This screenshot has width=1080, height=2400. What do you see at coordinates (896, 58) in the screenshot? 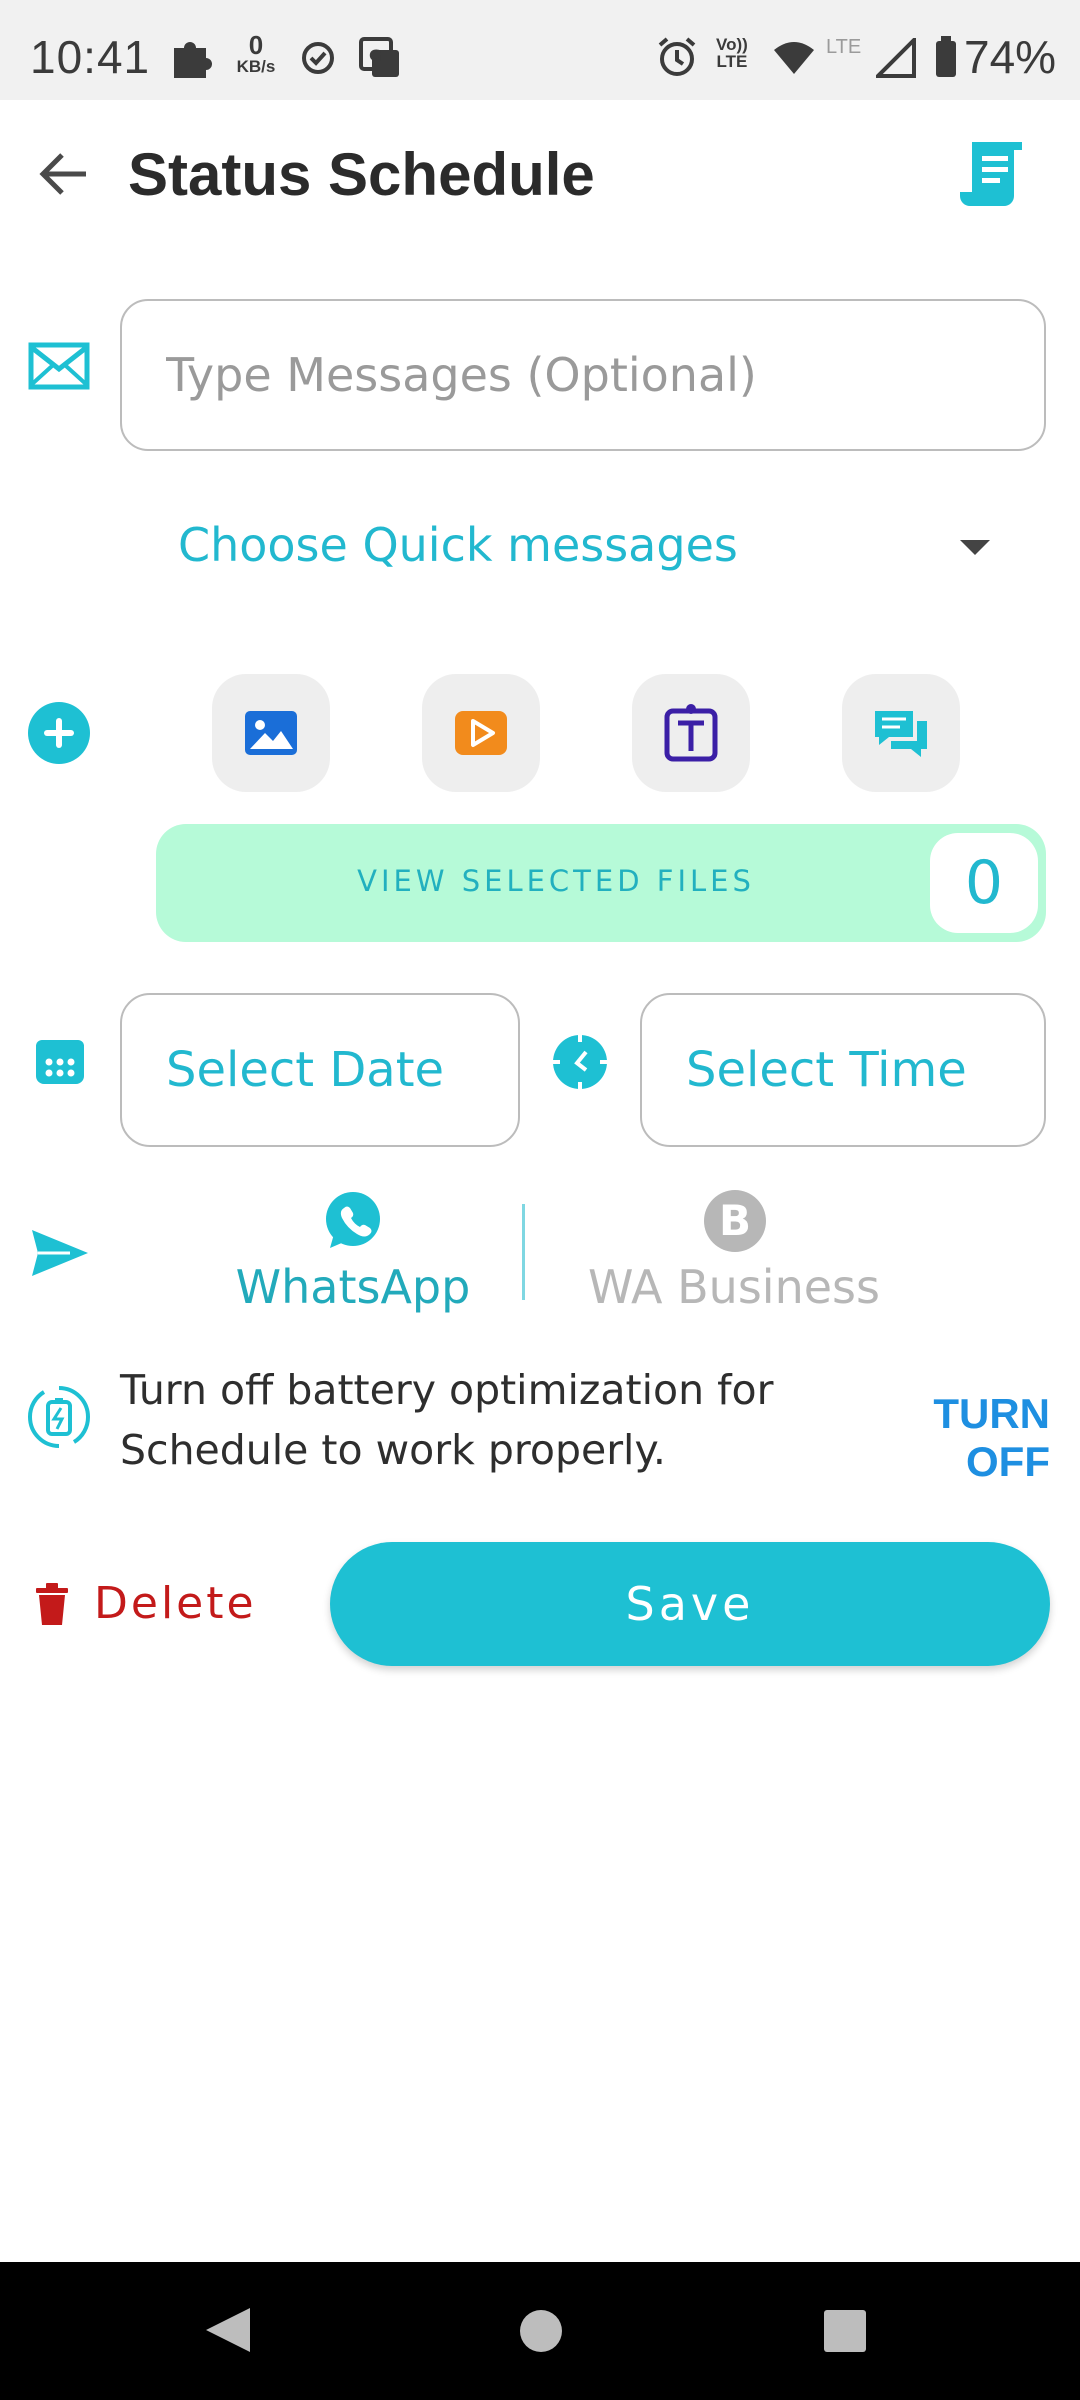
I see `signal-icon` at bounding box center [896, 58].